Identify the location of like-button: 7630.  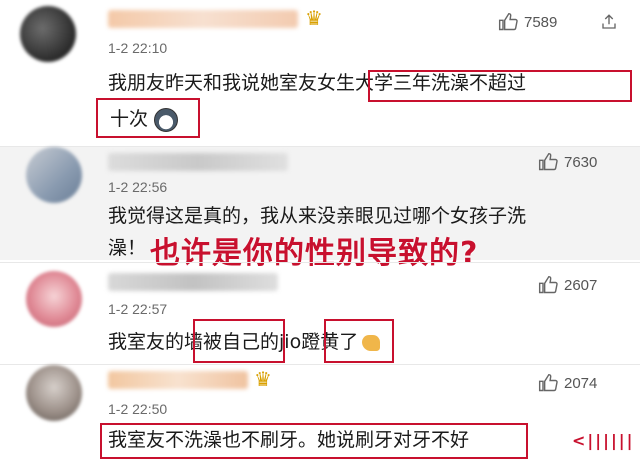
(567, 162).